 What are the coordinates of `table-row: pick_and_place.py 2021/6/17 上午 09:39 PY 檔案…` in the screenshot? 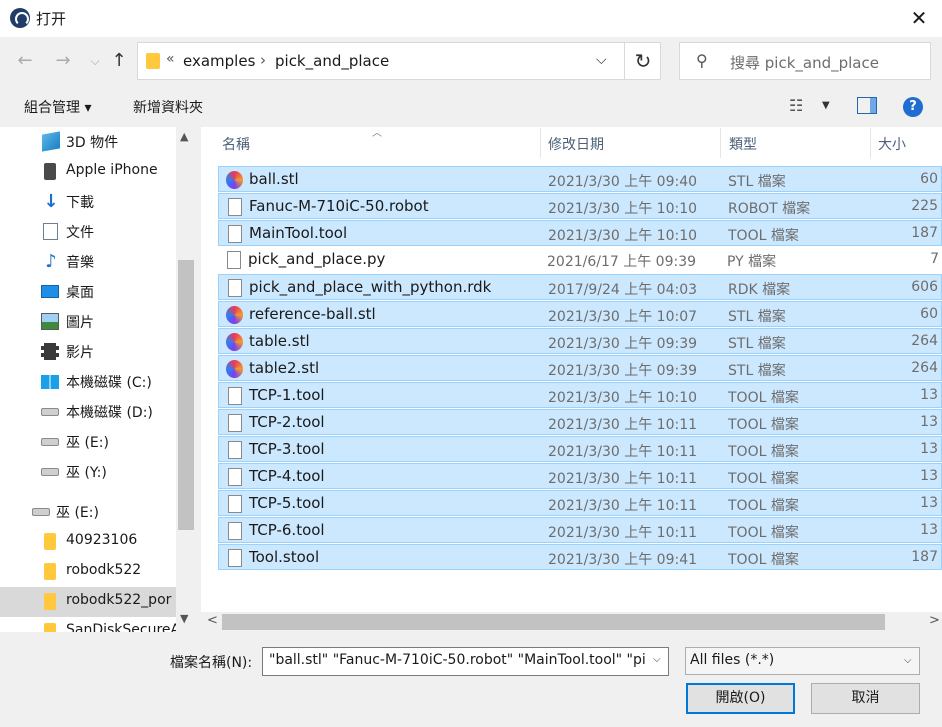 It's located at (580, 260).